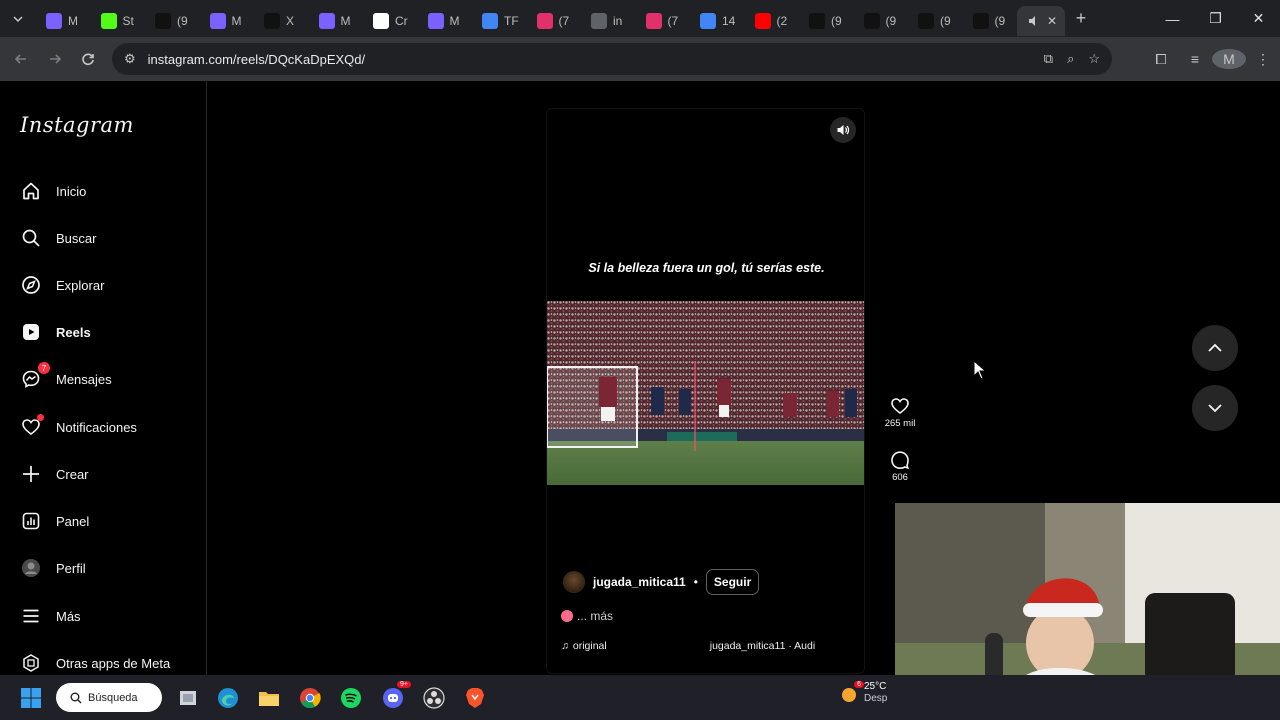  I want to click on taskbar-search-label: Búsqueda, so click(113, 697).